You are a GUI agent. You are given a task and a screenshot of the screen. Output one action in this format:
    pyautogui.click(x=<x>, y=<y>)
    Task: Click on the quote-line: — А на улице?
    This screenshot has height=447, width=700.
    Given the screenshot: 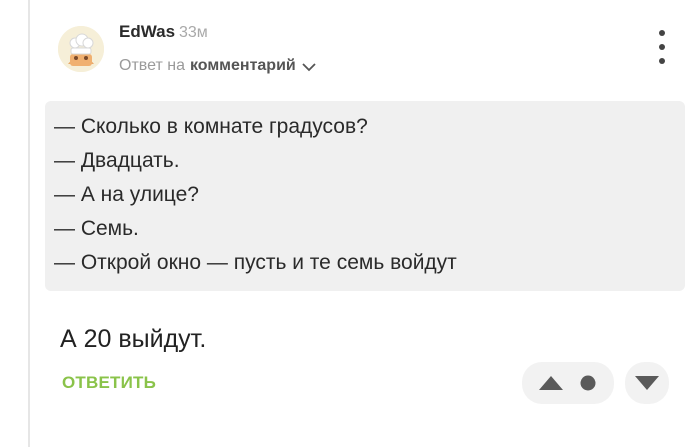 What is the action you would take?
    pyautogui.click(x=126, y=194)
    